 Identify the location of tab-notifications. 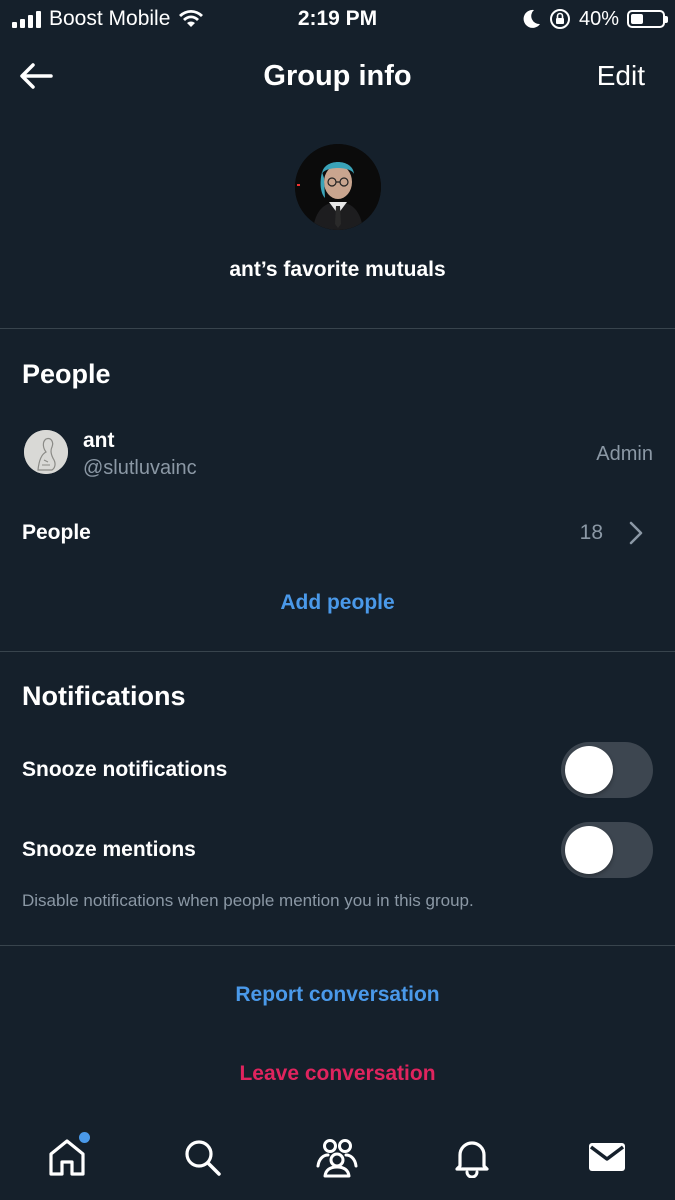
(472, 1157).